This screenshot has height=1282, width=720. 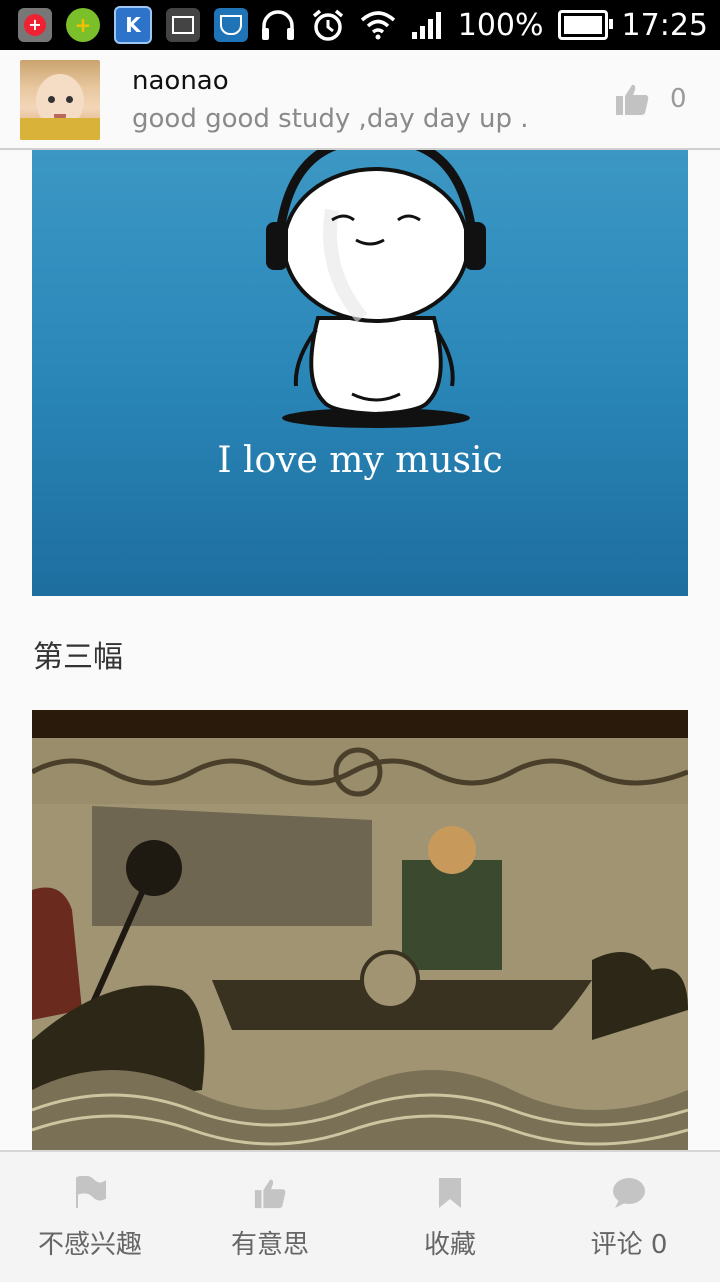 I want to click on like-count: 0, so click(x=678, y=99).